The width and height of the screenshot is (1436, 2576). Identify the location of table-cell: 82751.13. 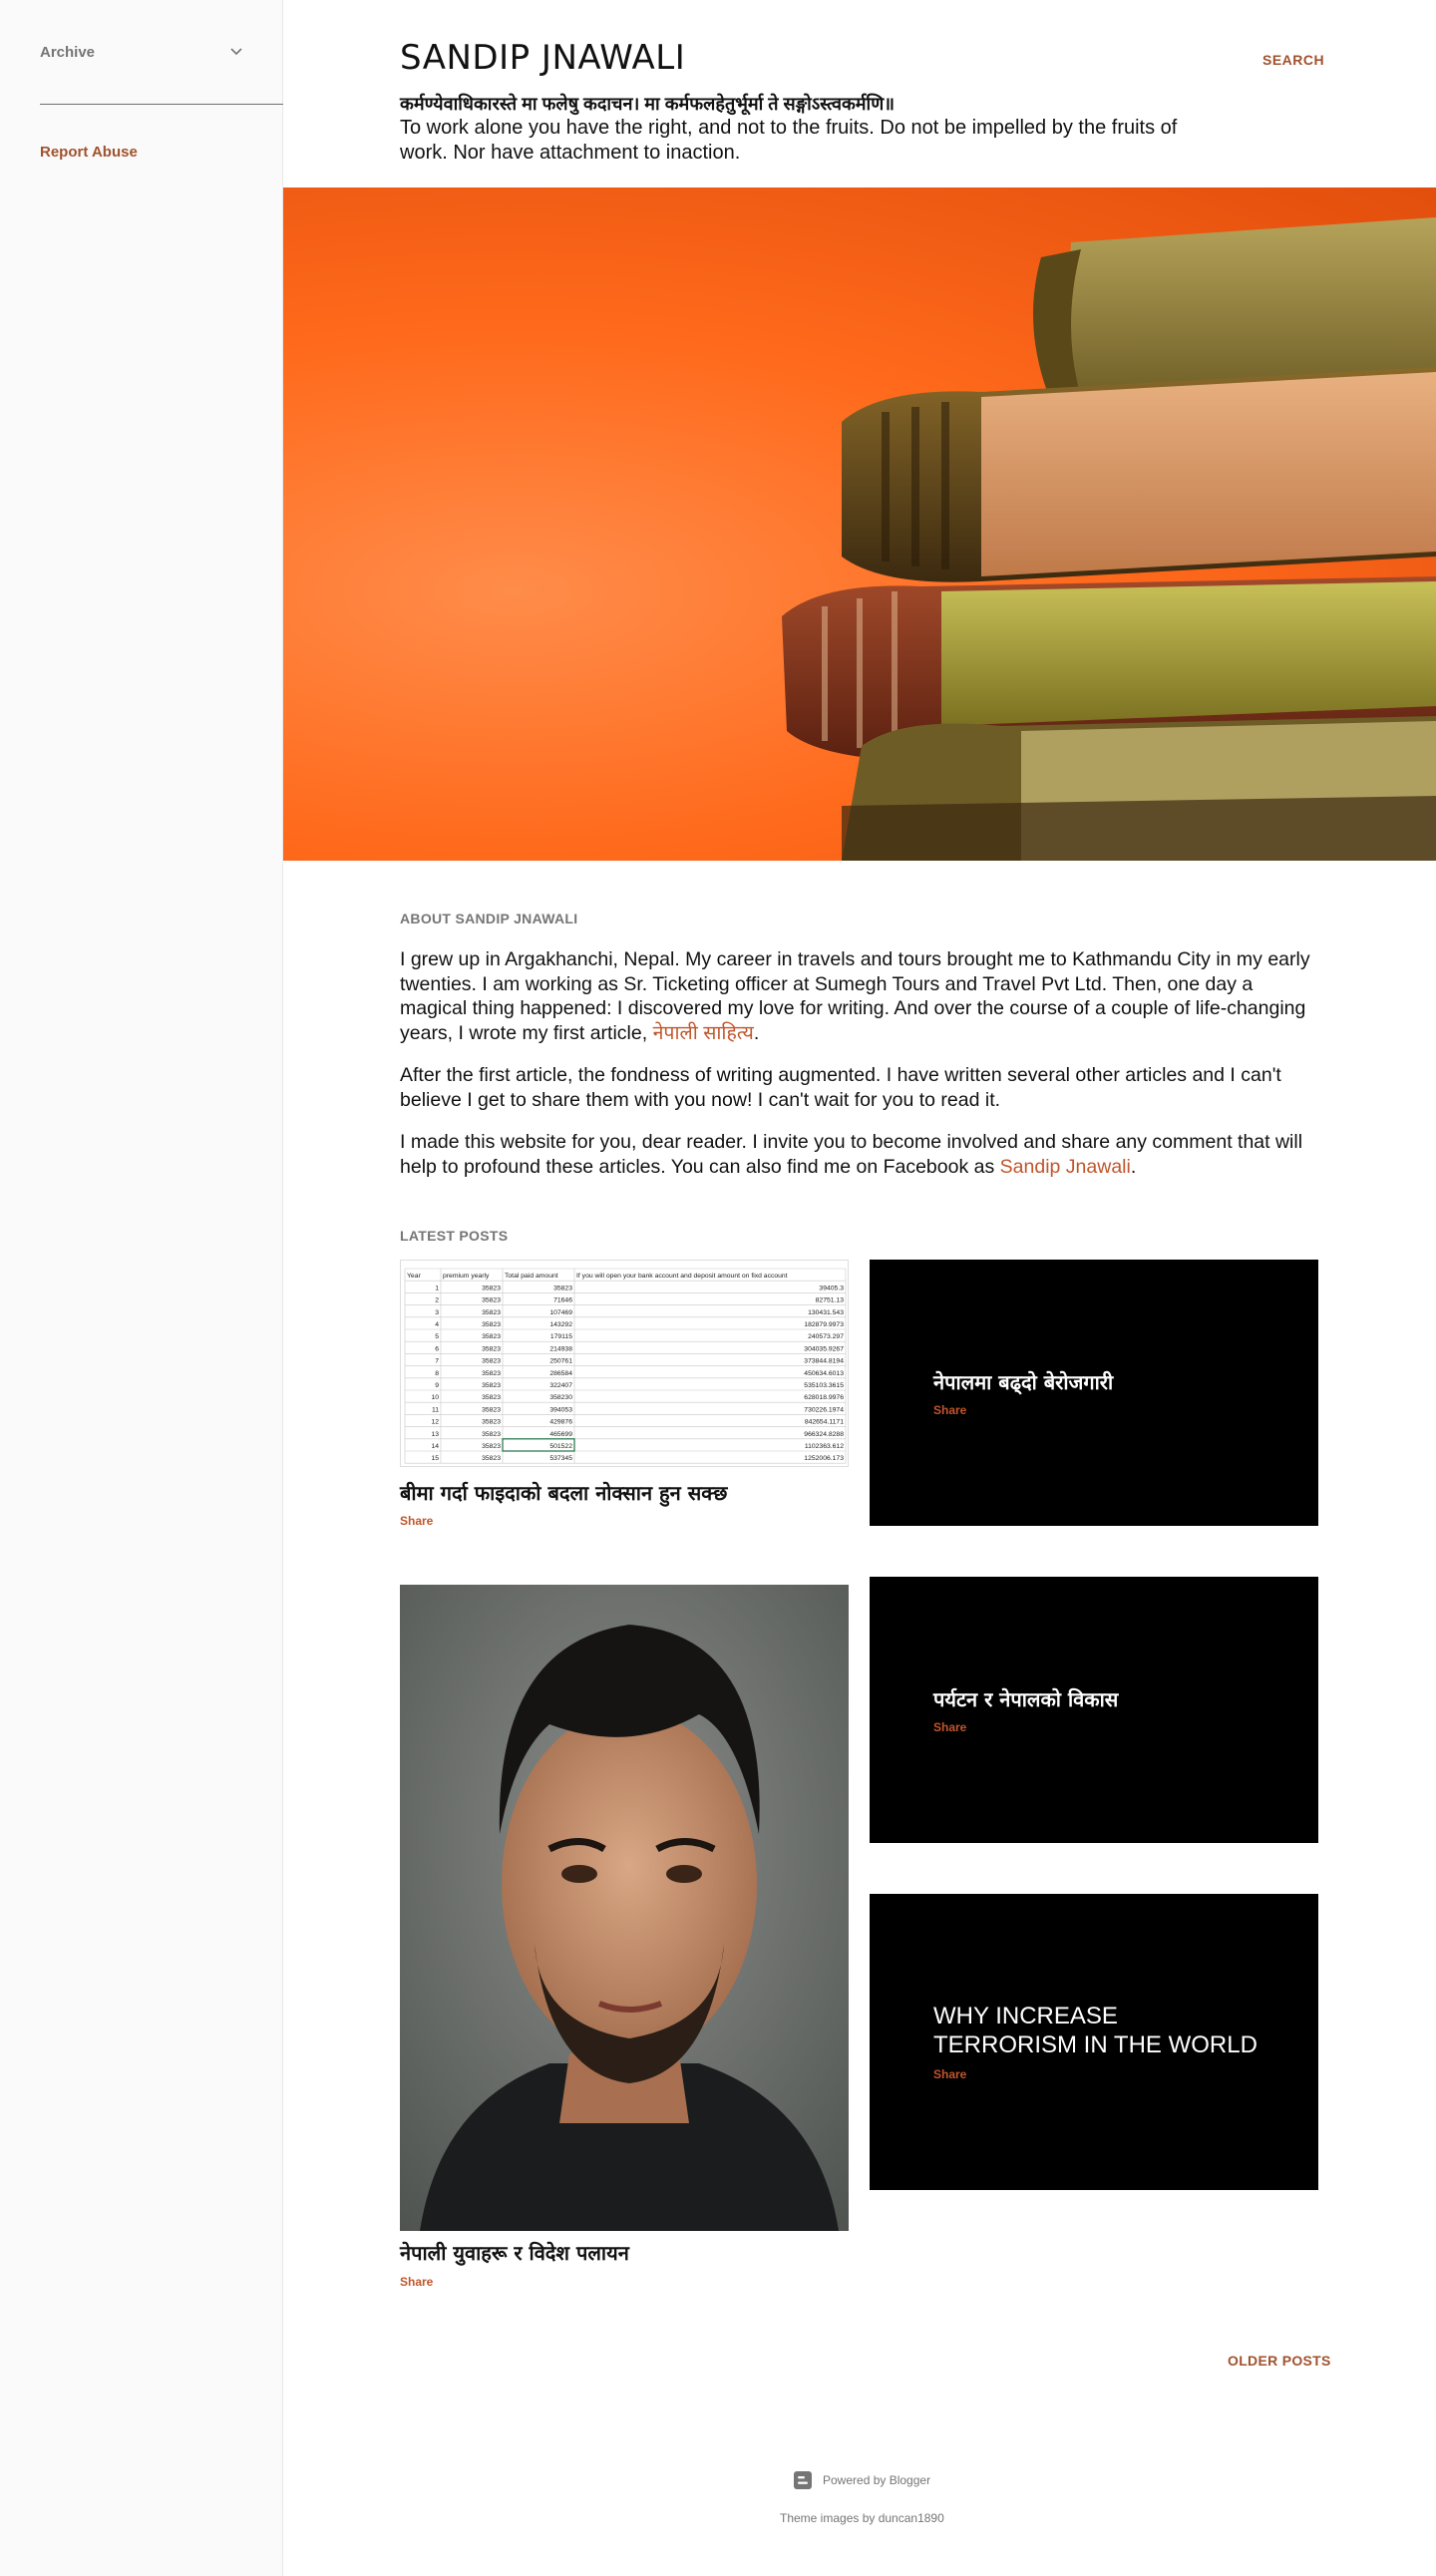
(830, 1301).